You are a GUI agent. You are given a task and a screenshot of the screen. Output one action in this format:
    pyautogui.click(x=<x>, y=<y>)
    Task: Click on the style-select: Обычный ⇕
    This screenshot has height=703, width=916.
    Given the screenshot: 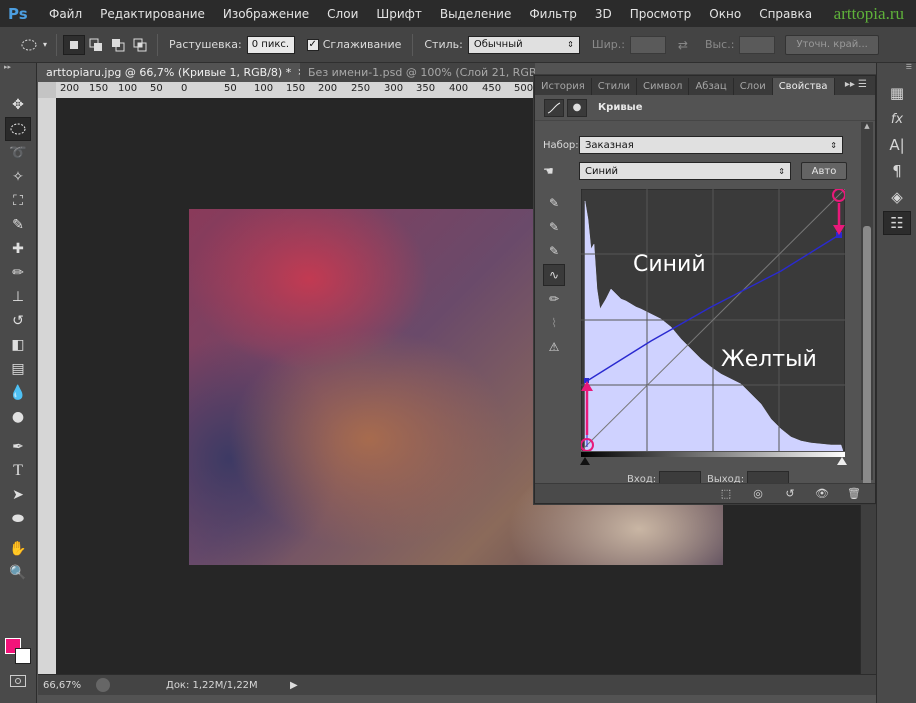 What is the action you would take?
    pyautogui.click(x=523, y=44)
    